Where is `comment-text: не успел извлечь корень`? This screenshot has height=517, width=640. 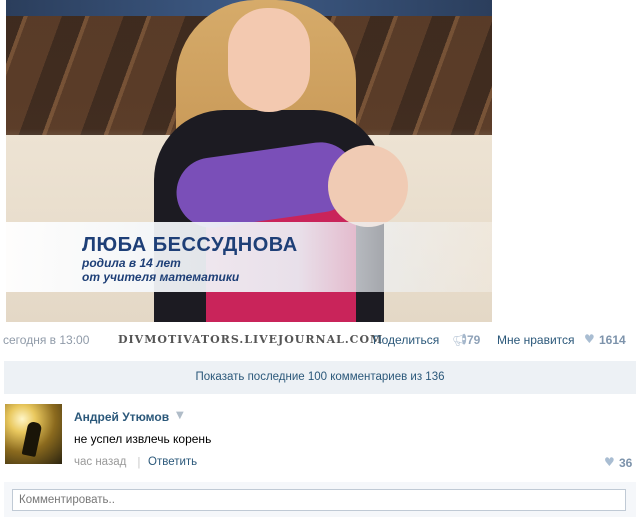 comment-text: не успел извлечь корень is located at coordinates (143, 439).